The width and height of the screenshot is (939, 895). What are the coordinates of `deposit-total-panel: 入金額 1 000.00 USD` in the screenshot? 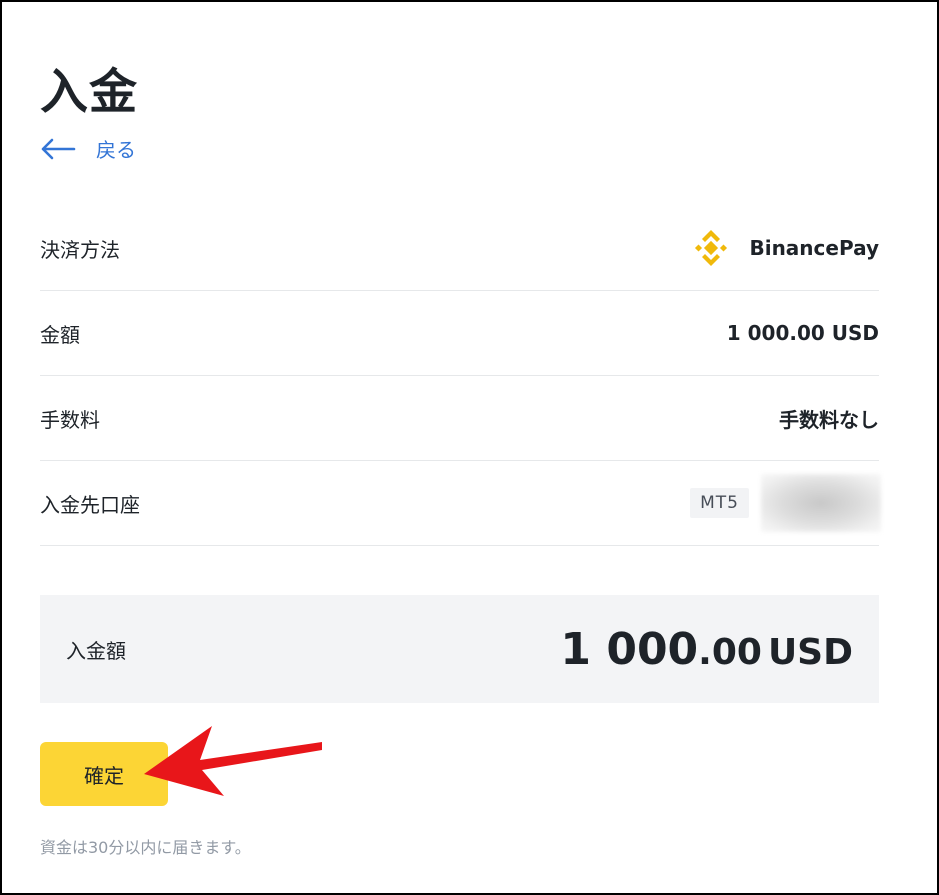 It's located at (459, 649).